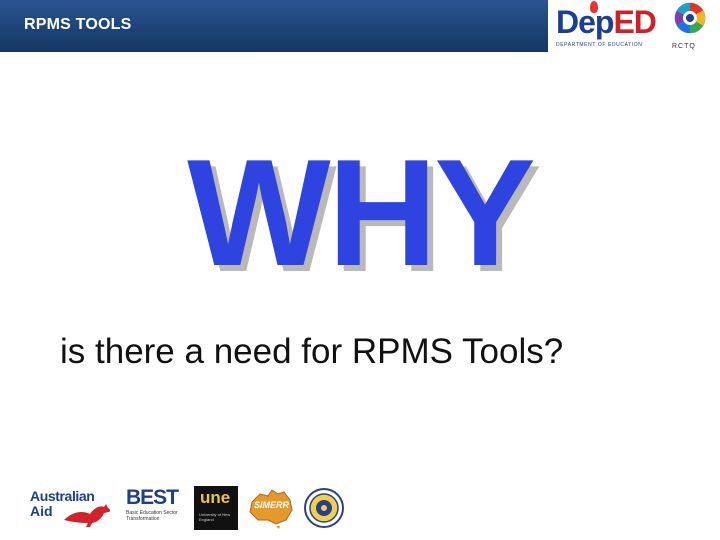  What do you see at coordinates (599, 45) in the screenshot?
I see `deped-subtitle: DEPARTMENT OF EDUCATION` at bounding box center [599, 45].